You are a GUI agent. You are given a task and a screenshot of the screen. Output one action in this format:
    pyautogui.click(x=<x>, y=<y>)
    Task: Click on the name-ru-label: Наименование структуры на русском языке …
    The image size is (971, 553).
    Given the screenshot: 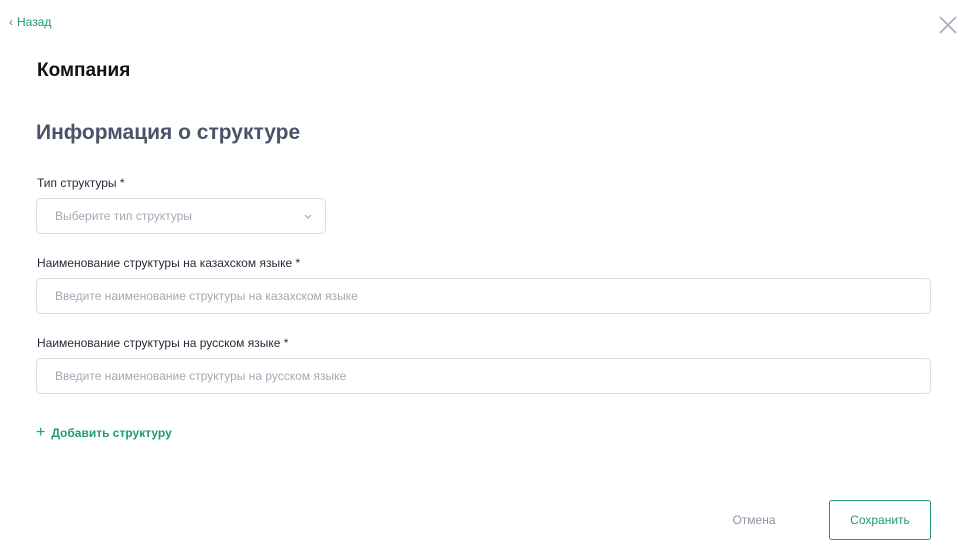 What is the action you would take?
    pyautogui.click(x=163, y=343)
    